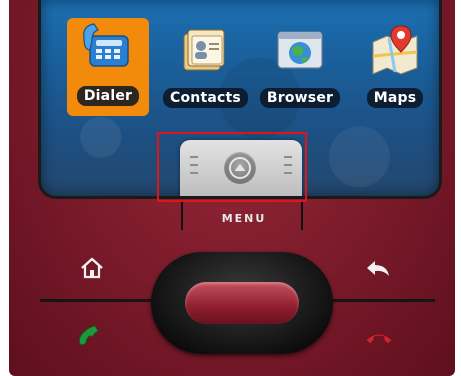  I want to click on contacts-icon, so click(204, 50).